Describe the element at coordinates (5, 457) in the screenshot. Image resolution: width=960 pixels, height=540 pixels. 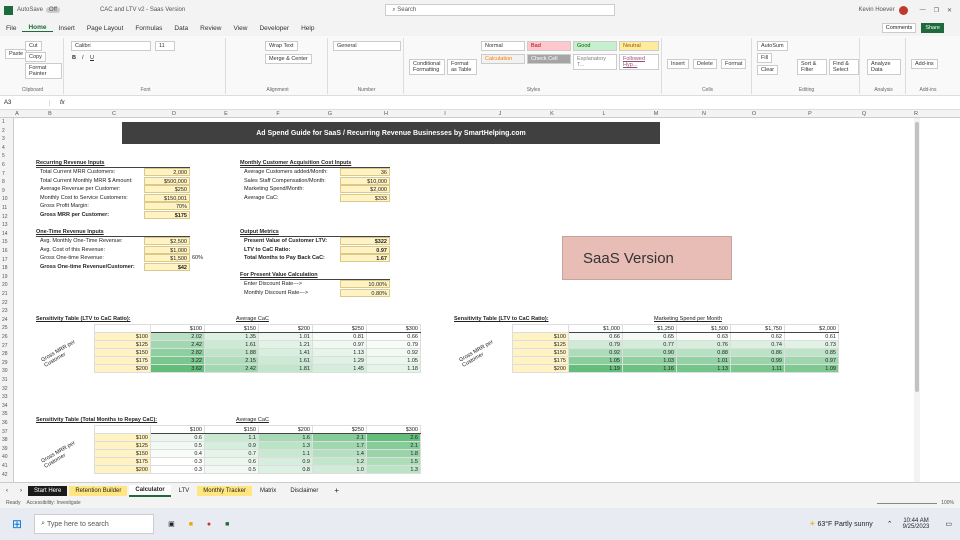
I see `row-header: 40` at that location.